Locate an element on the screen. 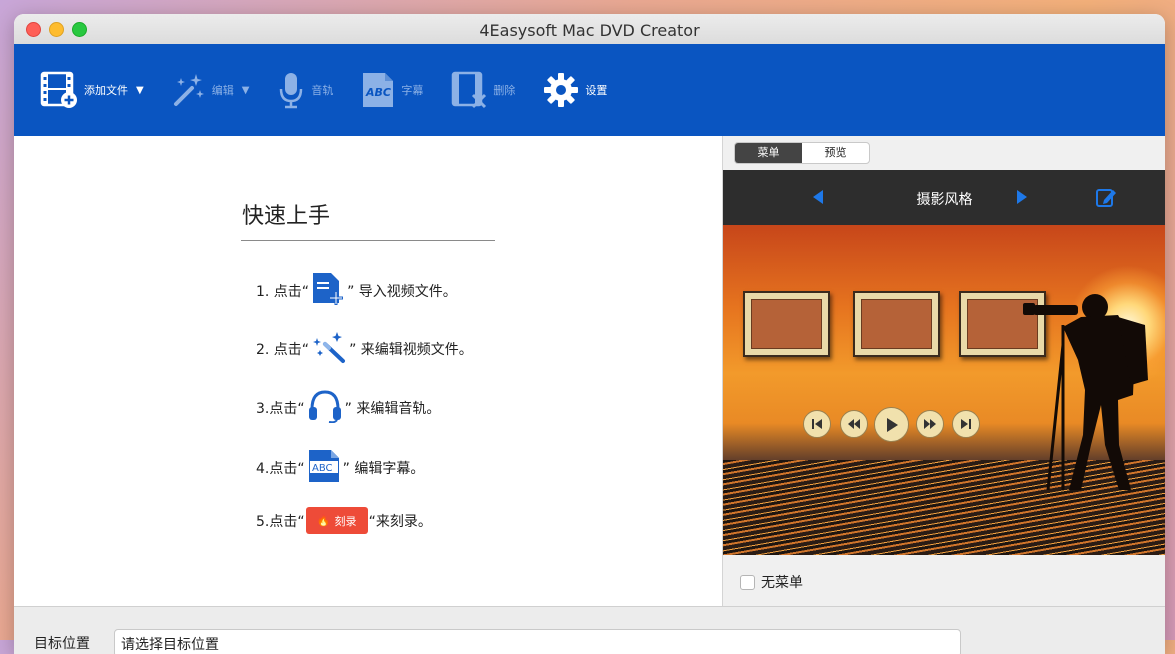 The height and width of the screenshot is (654, 1175). quick-start-step-4: 4.点击“ ABC ” 编辑字幕。 is located at coordinates (340, 468).